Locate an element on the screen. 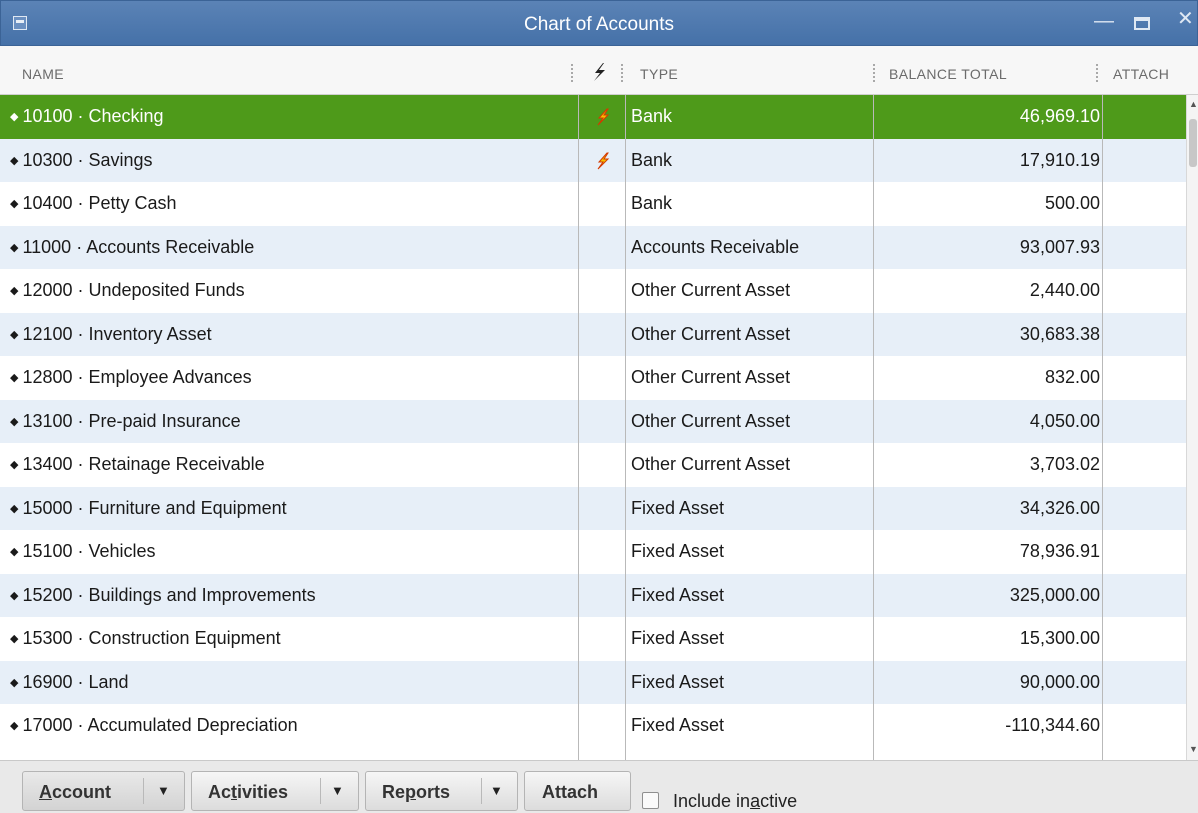  account-dropdown-icon: ▼ is located at coordinates (163, 790).